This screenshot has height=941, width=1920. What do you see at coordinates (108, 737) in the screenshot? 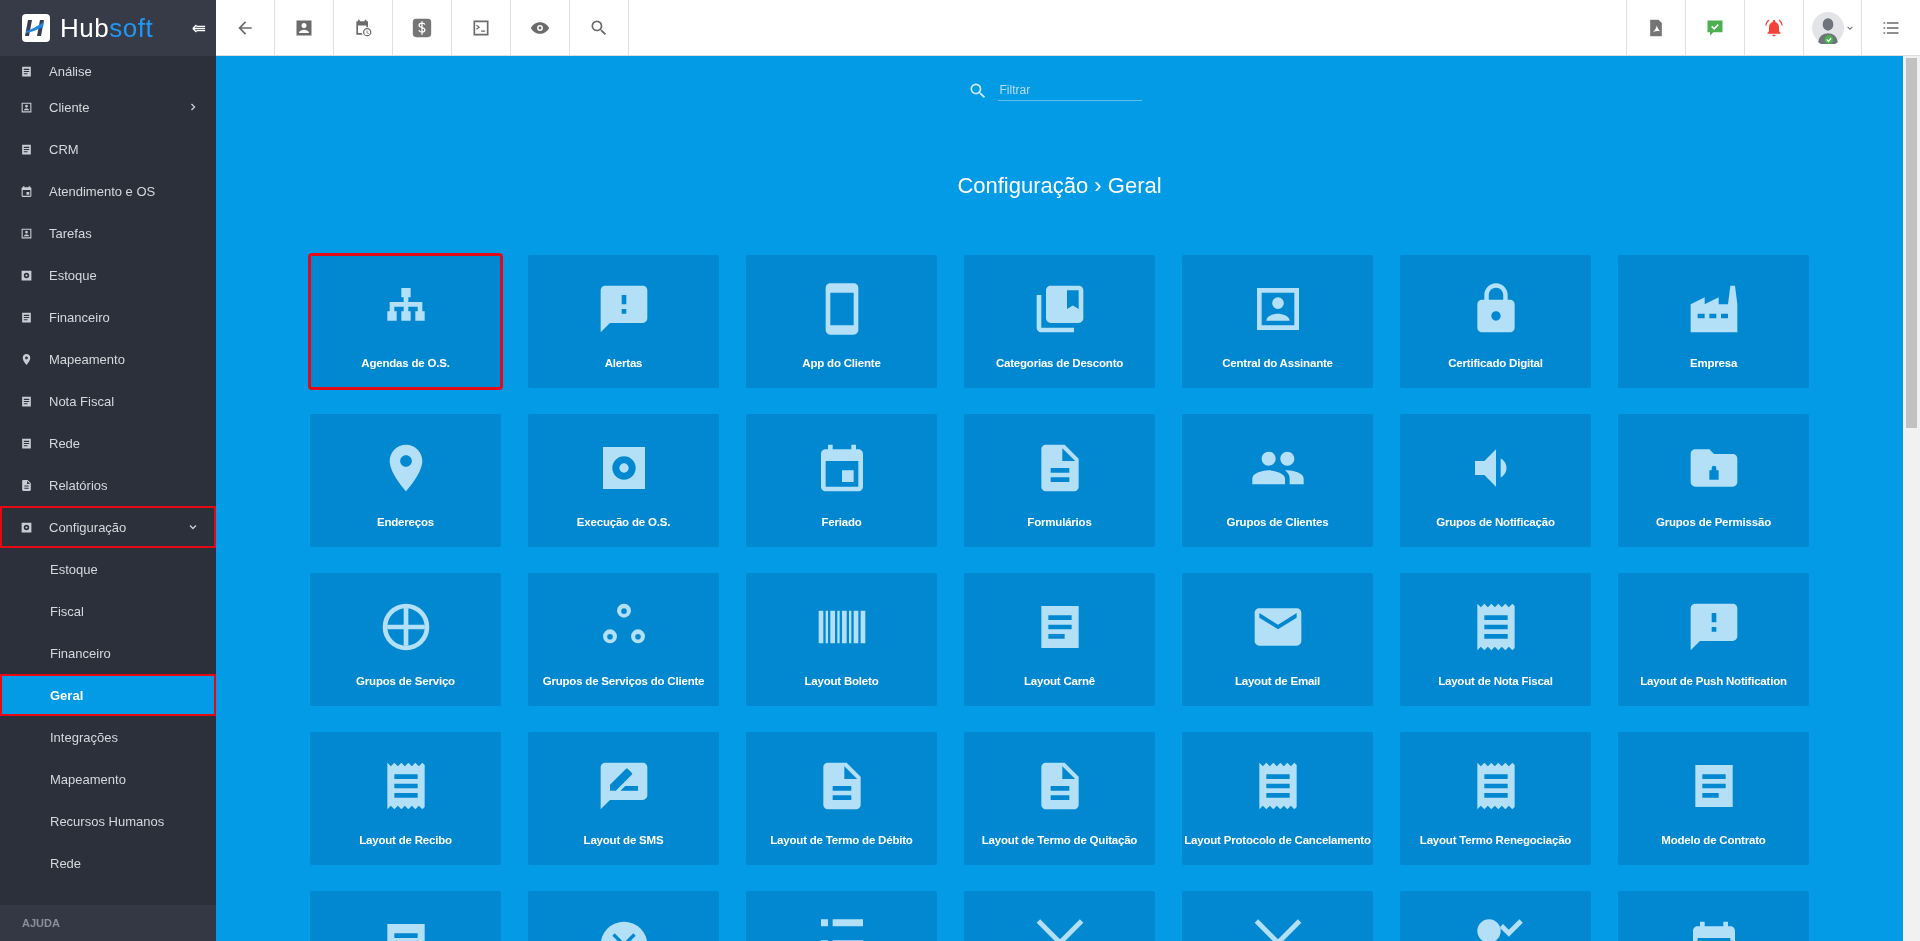
I see `submenu-item: Integrações` at bounding box center [108, 737].